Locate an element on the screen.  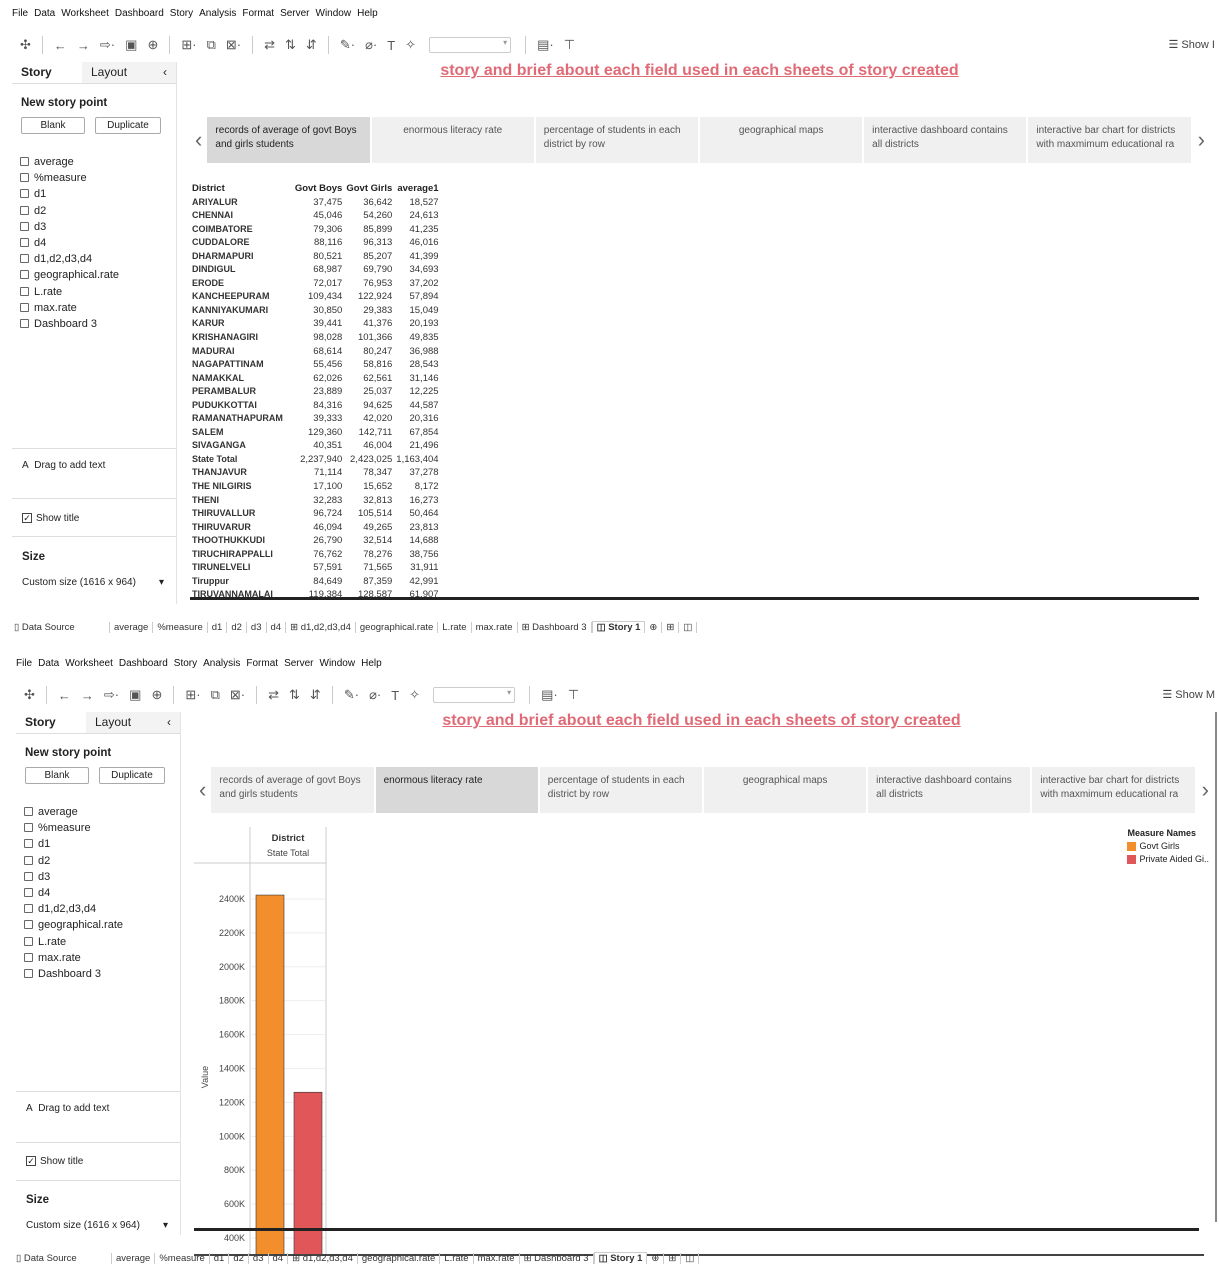
replace-data-icon: ⇨· is located at coordinates (107, 45).